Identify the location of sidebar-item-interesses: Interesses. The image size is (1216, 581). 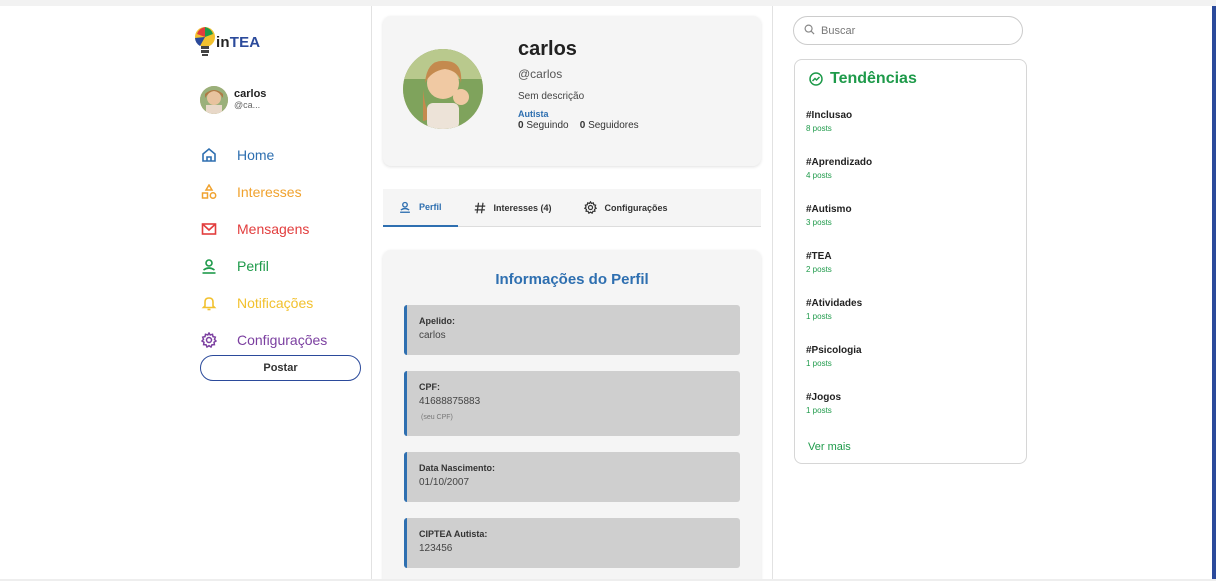
(286, 191).